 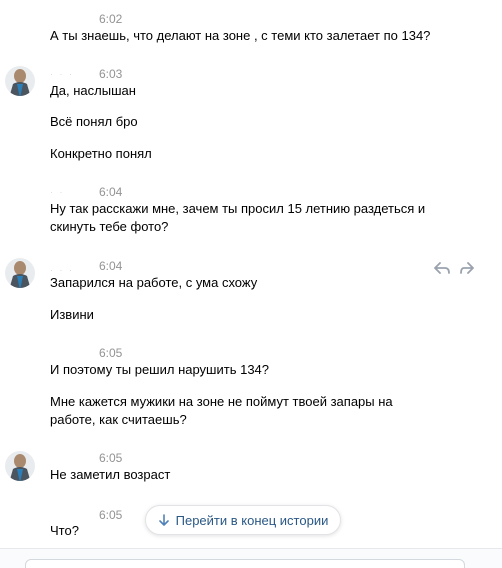 What do you see at coordinates (93, 90) in the screenshot?
I see `message-text: Да, наслышан` at bounding box center [93, 90].